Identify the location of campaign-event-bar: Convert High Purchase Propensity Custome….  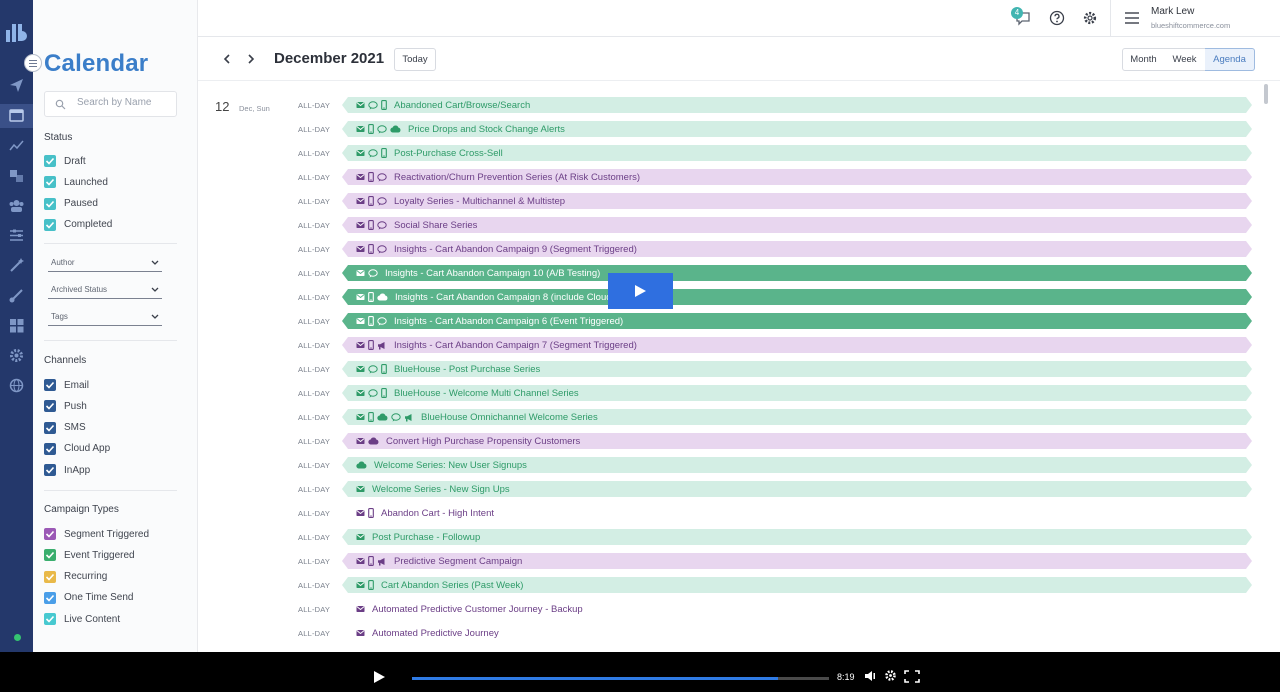
(797, 441).